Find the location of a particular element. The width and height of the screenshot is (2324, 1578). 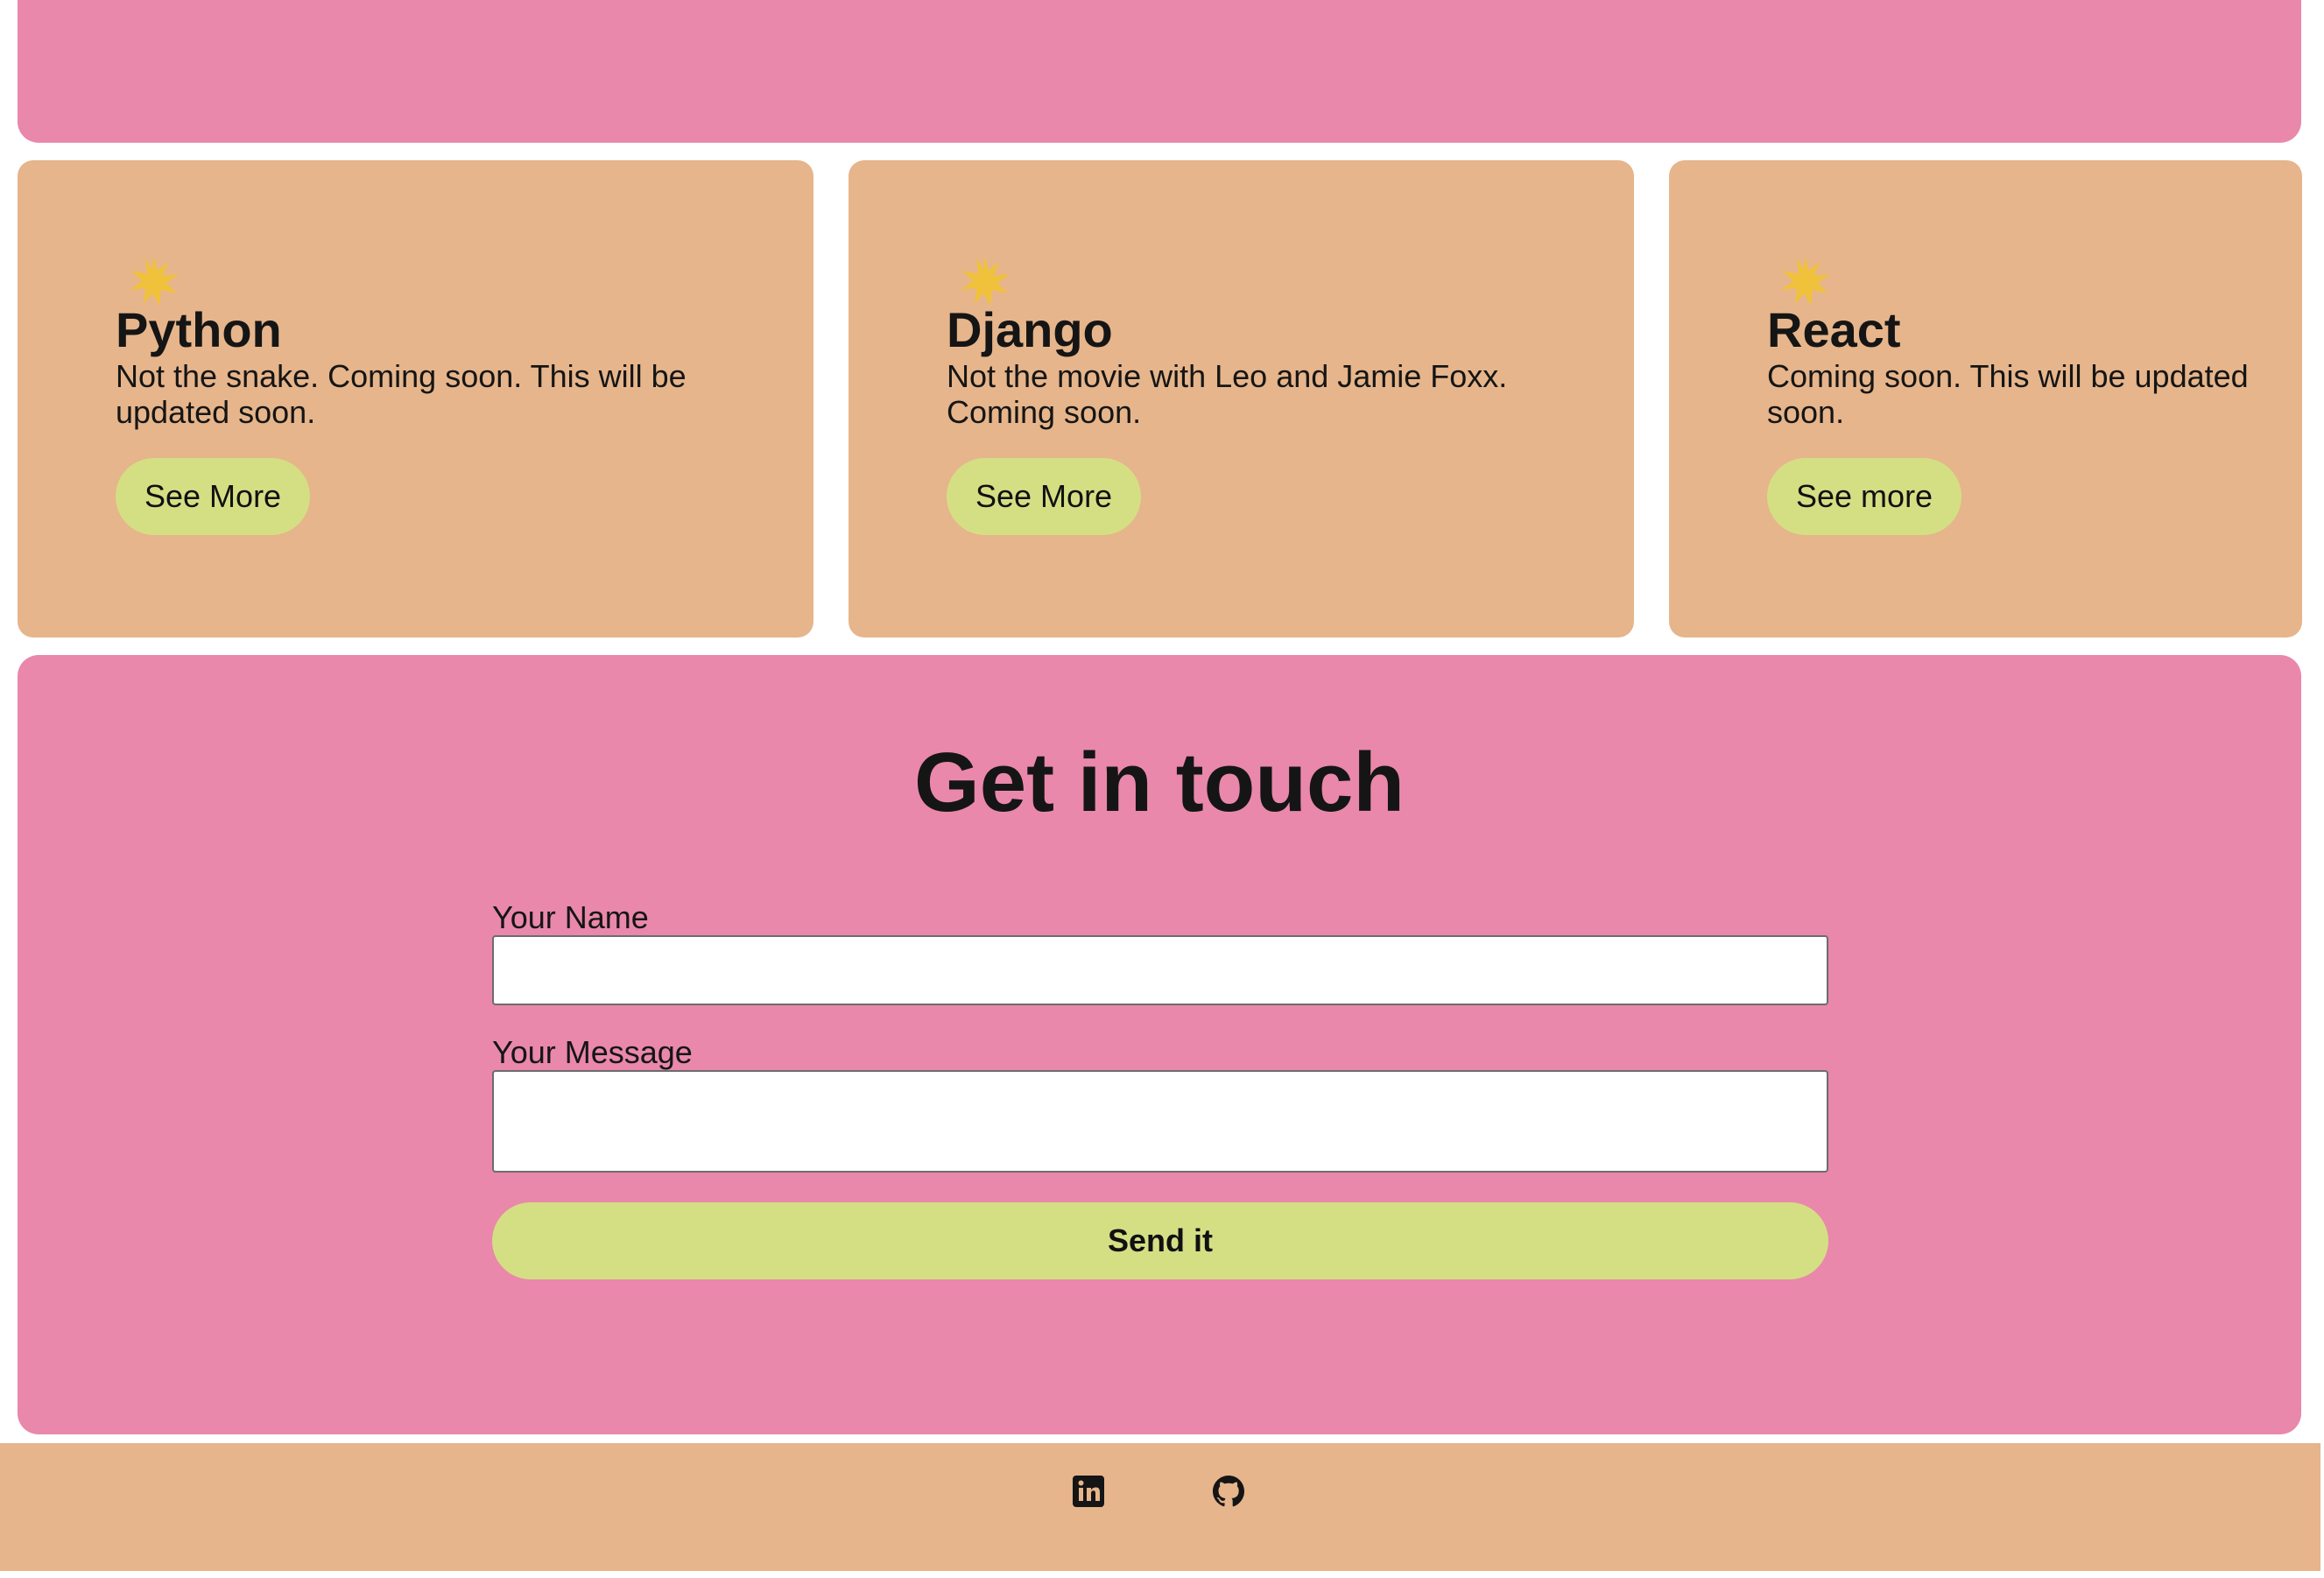

skill-title: React is located at coordinates (1834, 329).